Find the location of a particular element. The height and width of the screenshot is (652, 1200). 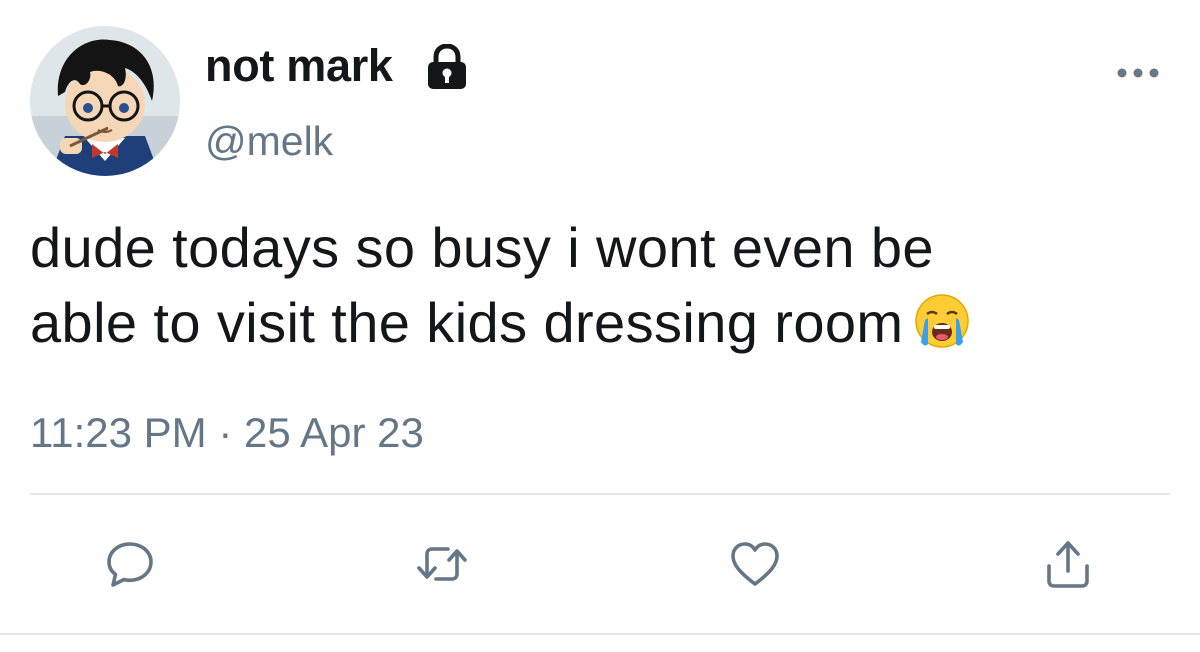

timestamp: 11:23 PM · 25 Apr 23 is located at coordinates (227, 433).